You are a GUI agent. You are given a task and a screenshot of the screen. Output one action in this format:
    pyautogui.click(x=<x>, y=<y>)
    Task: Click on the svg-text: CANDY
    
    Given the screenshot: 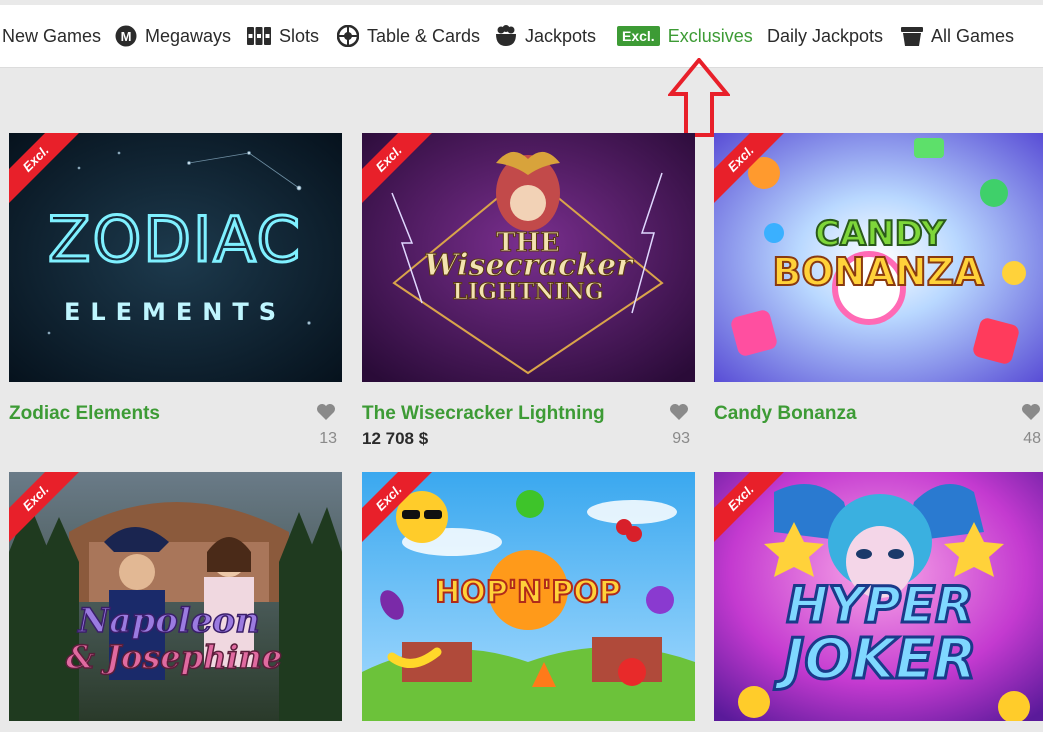 What is the action you would take?
    pyautogui.click(x=880, y=234)
    